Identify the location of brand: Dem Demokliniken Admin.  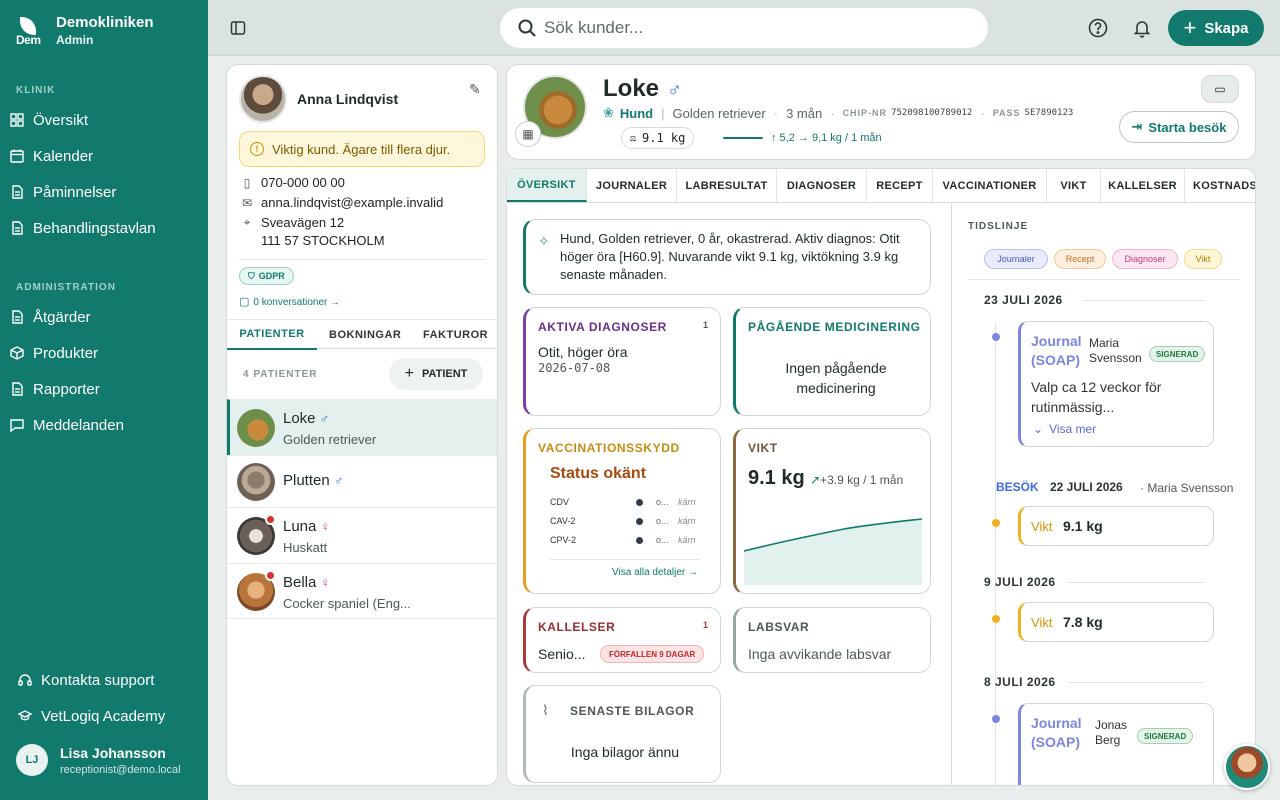
(85, 30).